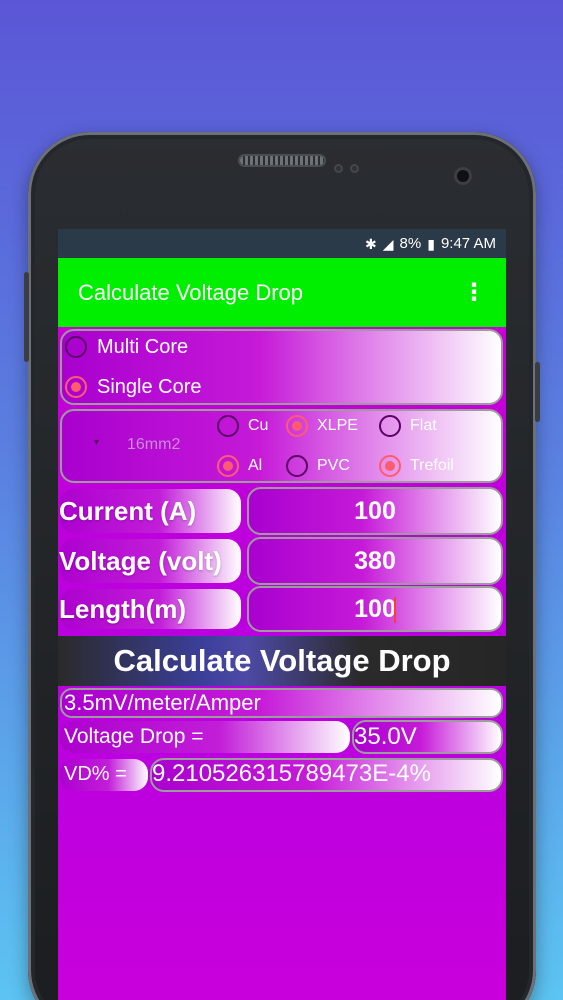 Image resolution: width=563 pixels, height=1000 pixels. I want to click on proximity-sensor, so click(338, 168).